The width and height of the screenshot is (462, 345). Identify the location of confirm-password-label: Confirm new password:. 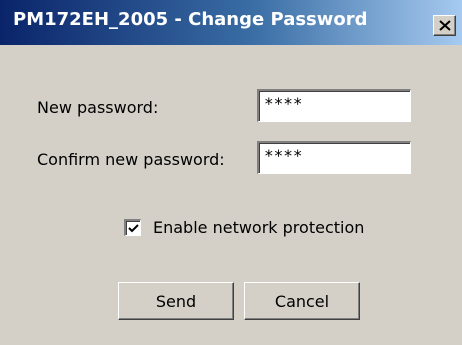
(131, 159).